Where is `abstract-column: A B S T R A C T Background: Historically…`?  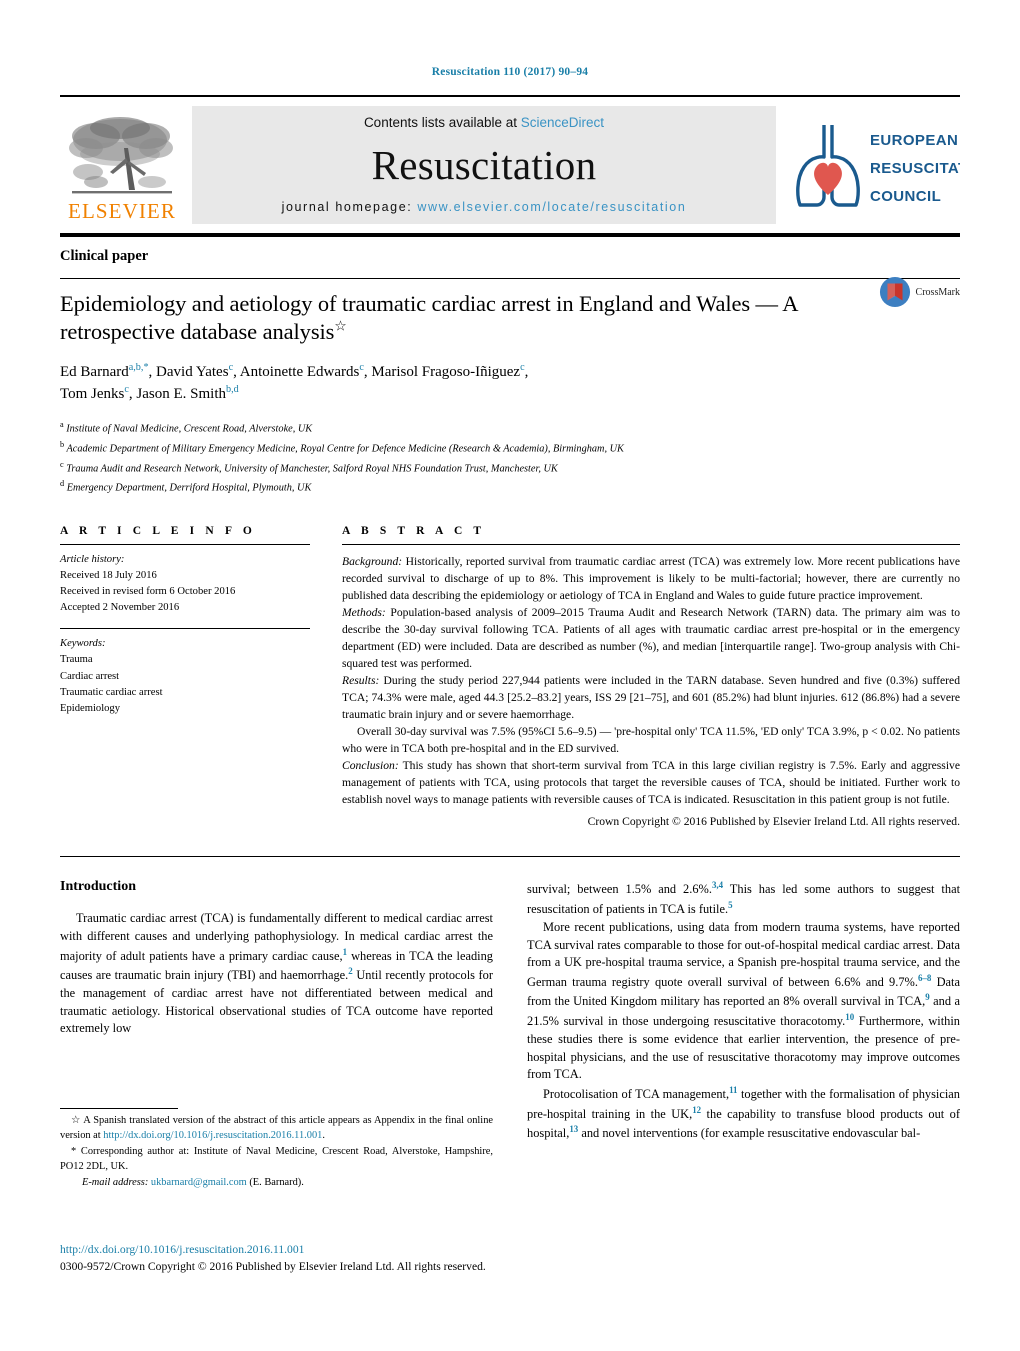
abstract-column: A B S T R A C T Background: Historically… is located at coordinates (651, 678).